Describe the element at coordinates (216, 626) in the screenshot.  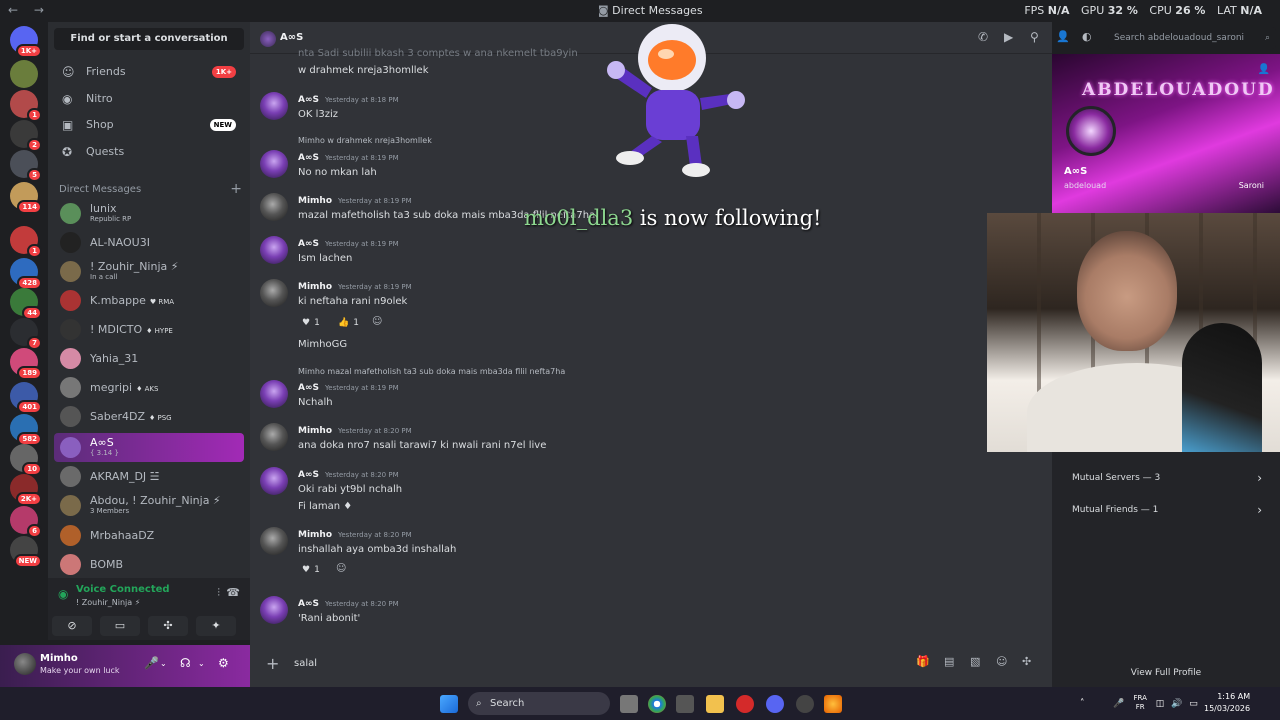
I see `soundboard-button: ✦` at that location.